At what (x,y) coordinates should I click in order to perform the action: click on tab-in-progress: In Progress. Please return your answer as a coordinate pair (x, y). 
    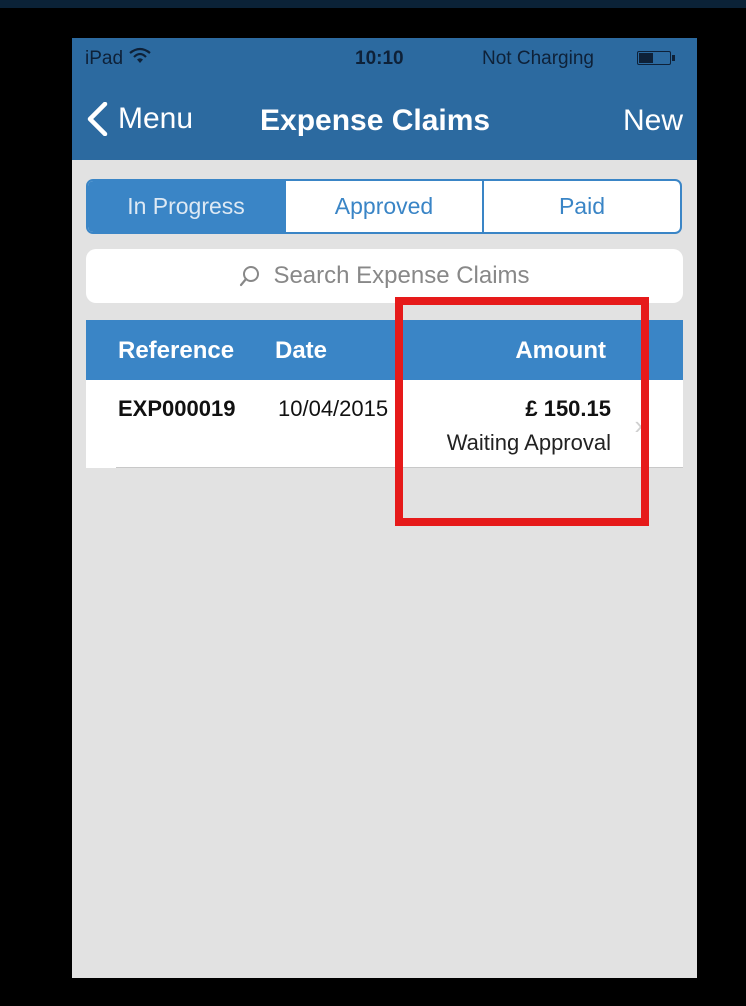
    Looking at the image, I should click on (186, 206).